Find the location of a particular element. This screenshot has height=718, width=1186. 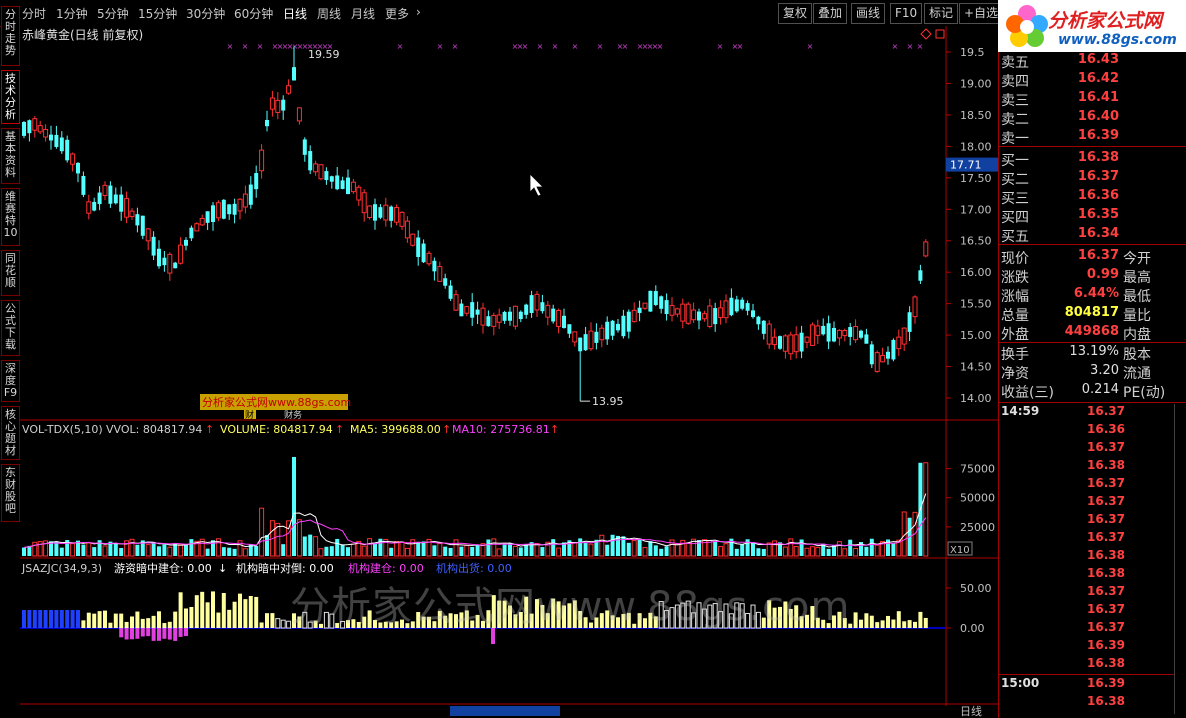

period-tab-2: 5分钟 is located at coordinates (113, 13).